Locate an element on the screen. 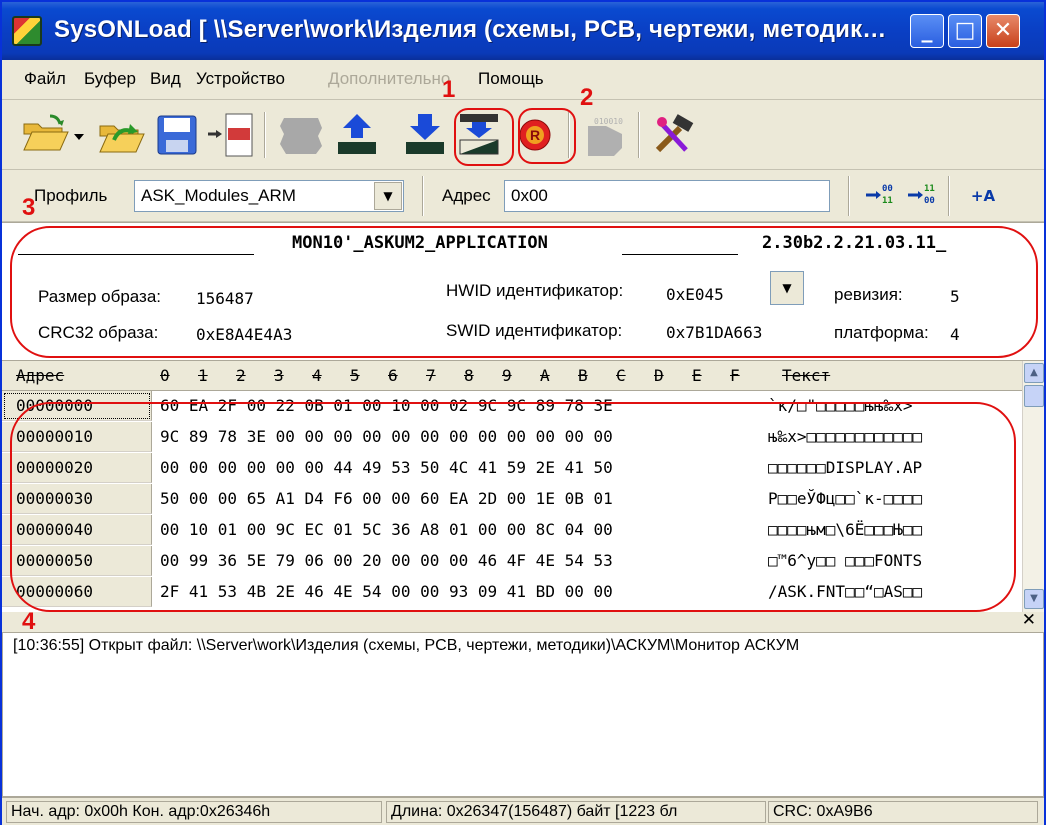 The image size is (1046, 825). hex-header-col: 2 is located at coordinates (241, 375).